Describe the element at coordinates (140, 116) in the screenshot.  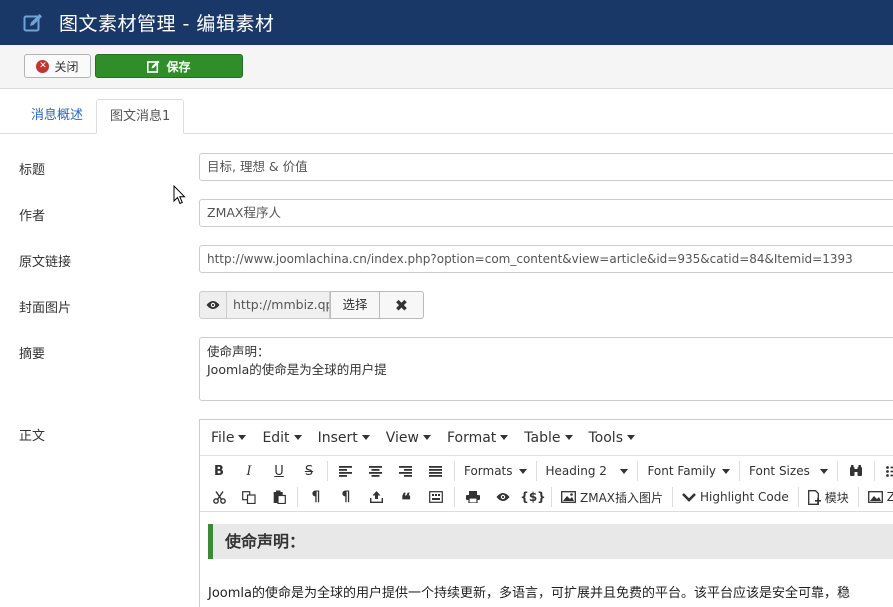
I see `tab-article-1: 图文消息1` at that location.